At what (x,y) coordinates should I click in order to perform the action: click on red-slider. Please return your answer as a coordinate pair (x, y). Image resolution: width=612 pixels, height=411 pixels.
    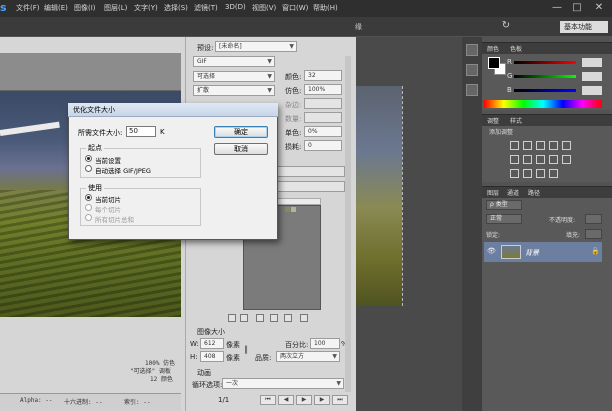
    Looking at the image, I should click on (545, 62).